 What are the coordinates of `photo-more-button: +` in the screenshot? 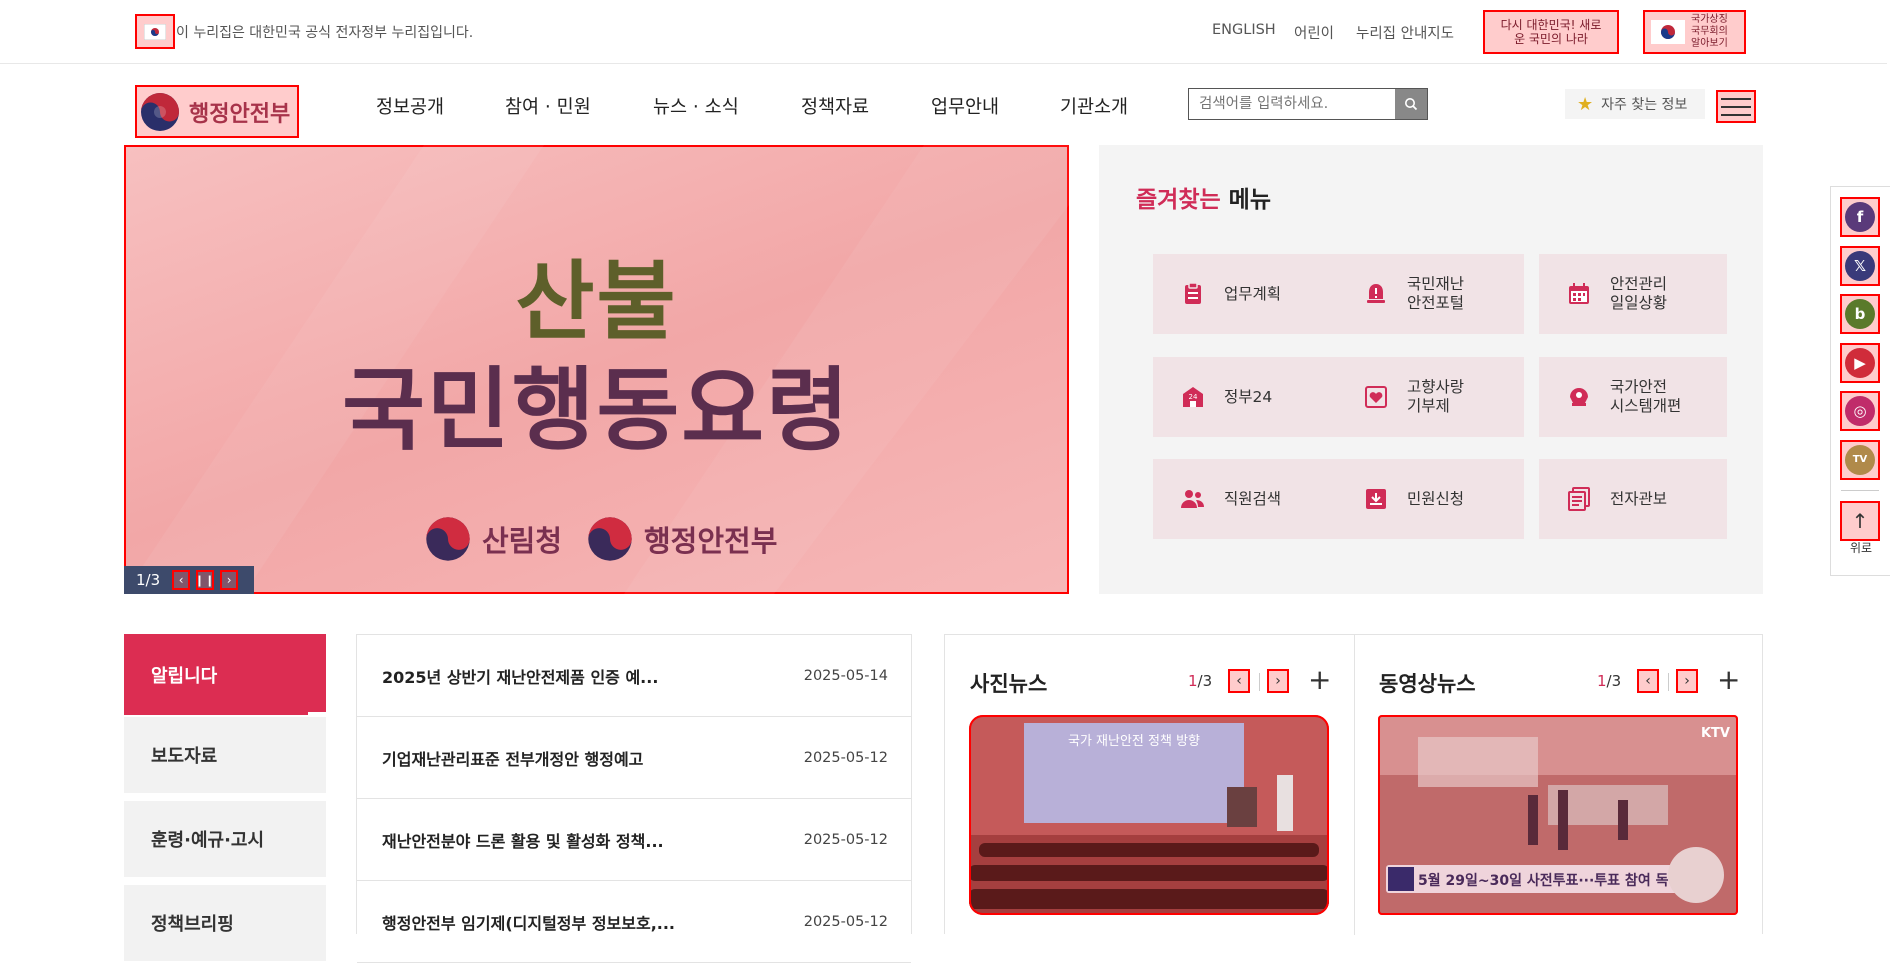 It's located at (1319, 679).